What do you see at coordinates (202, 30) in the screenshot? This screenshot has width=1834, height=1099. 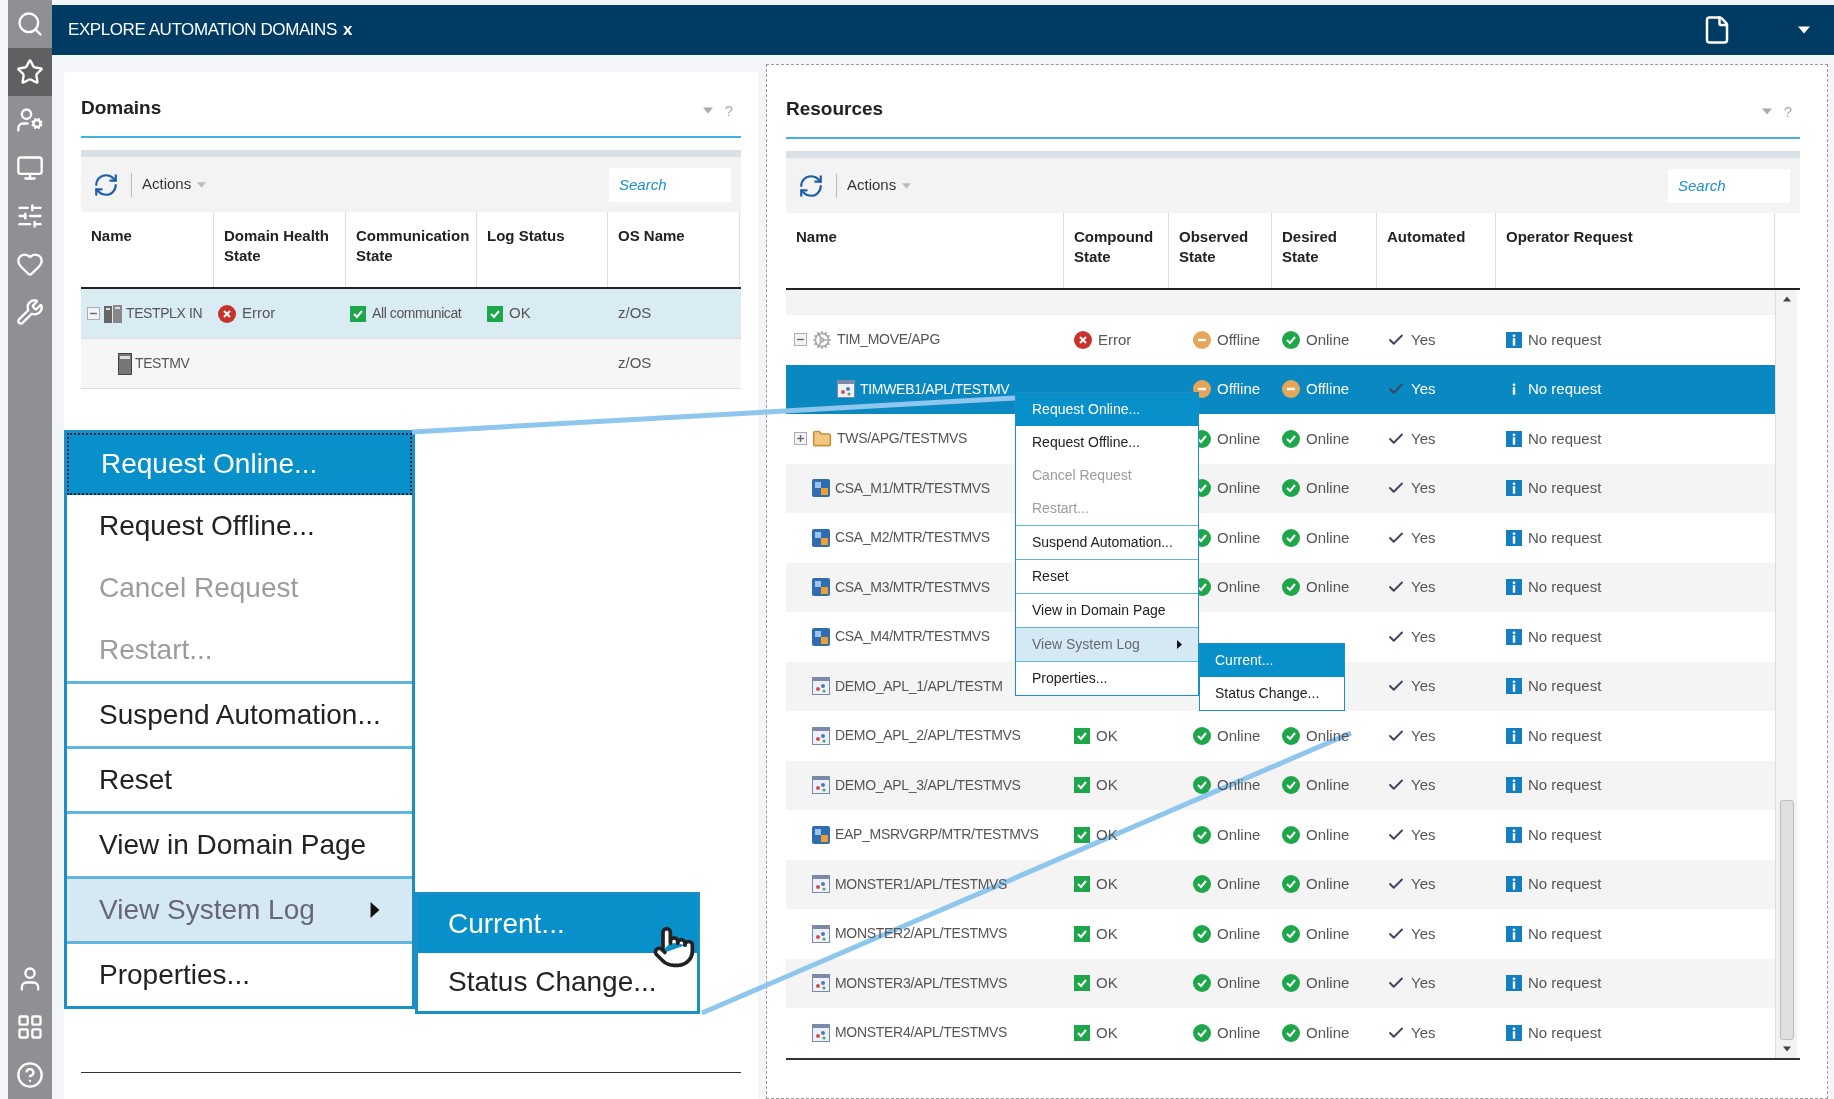 I see `page-title: EXPLORE AUTOMATION DOMAINS` at bounding box center [202, 30].